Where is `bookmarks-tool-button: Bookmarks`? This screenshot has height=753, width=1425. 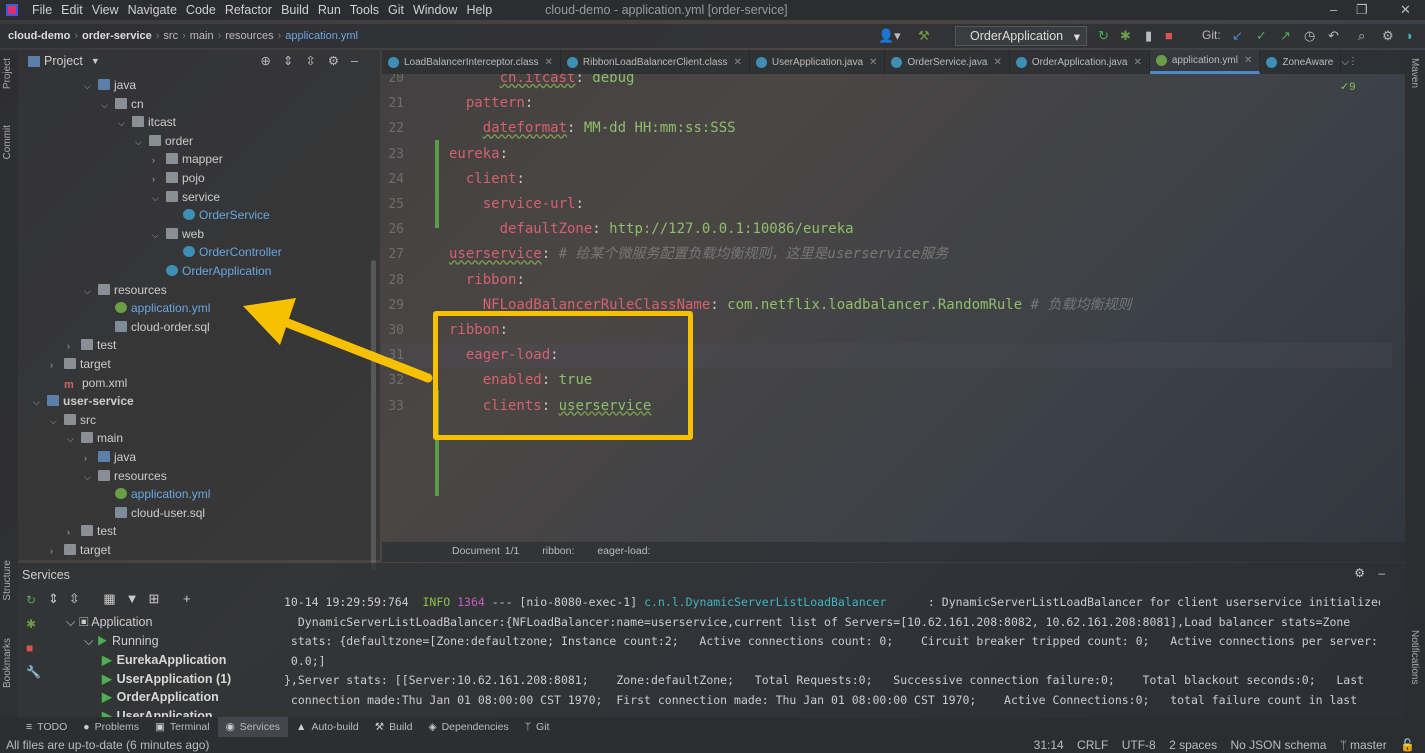 bookmarks-tool-button: Bookmarks is located at coordinates (7, 663).